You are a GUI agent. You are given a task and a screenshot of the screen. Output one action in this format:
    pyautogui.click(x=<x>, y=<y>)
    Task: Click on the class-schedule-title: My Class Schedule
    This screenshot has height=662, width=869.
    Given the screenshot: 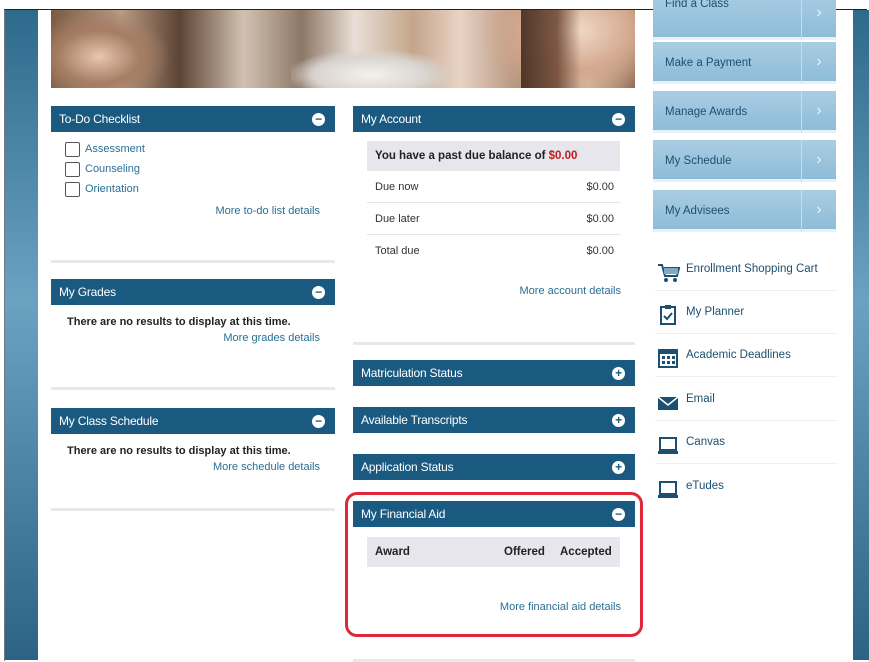 What is the action you would take?
    pyautogui.click(x=109, y=421)
    